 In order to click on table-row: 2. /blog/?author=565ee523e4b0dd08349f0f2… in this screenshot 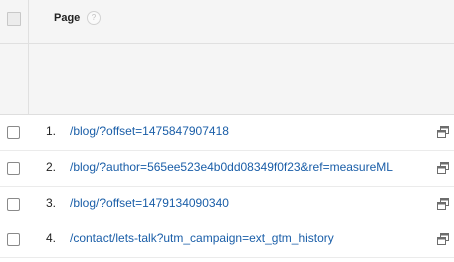, I will do `click(227, 169)`.